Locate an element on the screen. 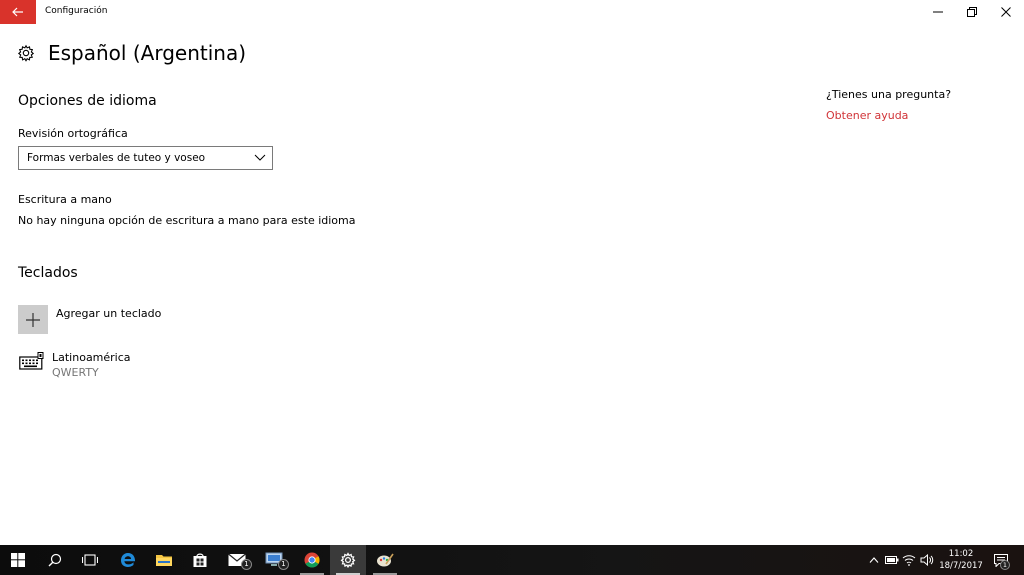 The height and width of the screenshot is (575, 1024). minimize-icon is located at coordinates (938, 12).